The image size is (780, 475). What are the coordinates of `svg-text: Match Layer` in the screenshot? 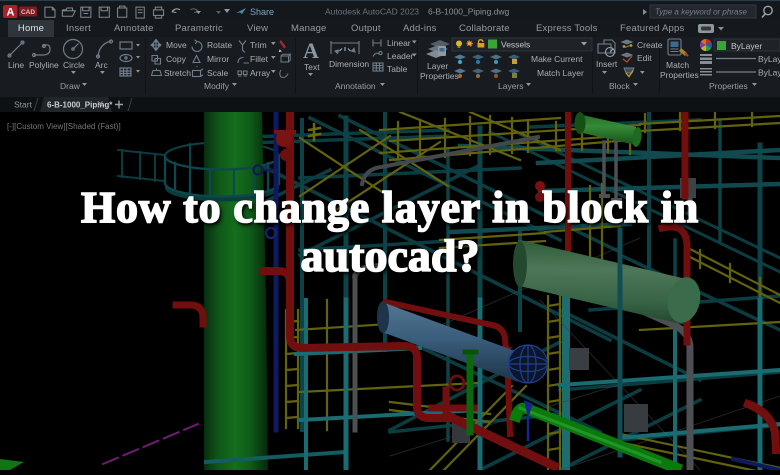 It's located at (560, 73).